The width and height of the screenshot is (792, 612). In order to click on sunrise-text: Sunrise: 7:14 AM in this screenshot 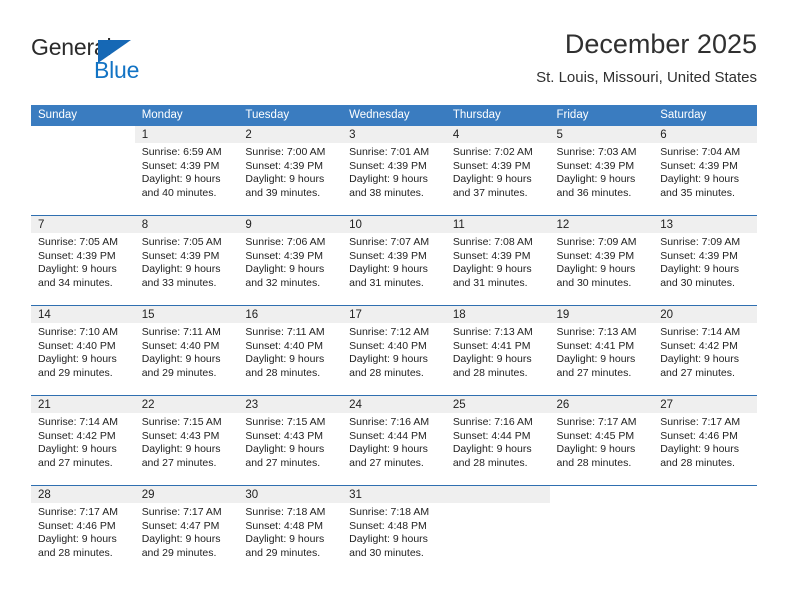, I will do `click(700, 332)`.